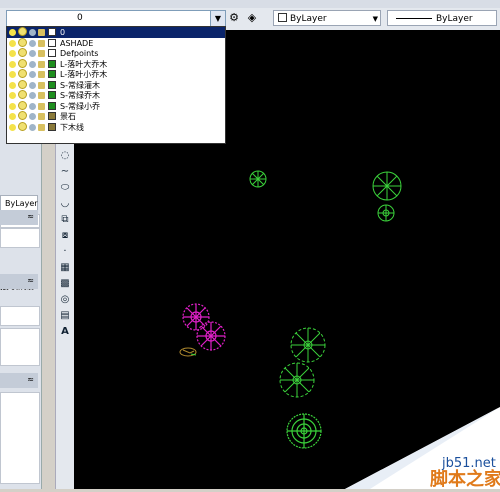 The height and width of the screenshot is (492, 500). What do you see at coordinates (415, 444) in the screenshot?
I see `watermark: jb51.net 脚本之家` at bounding box center [415, 444].